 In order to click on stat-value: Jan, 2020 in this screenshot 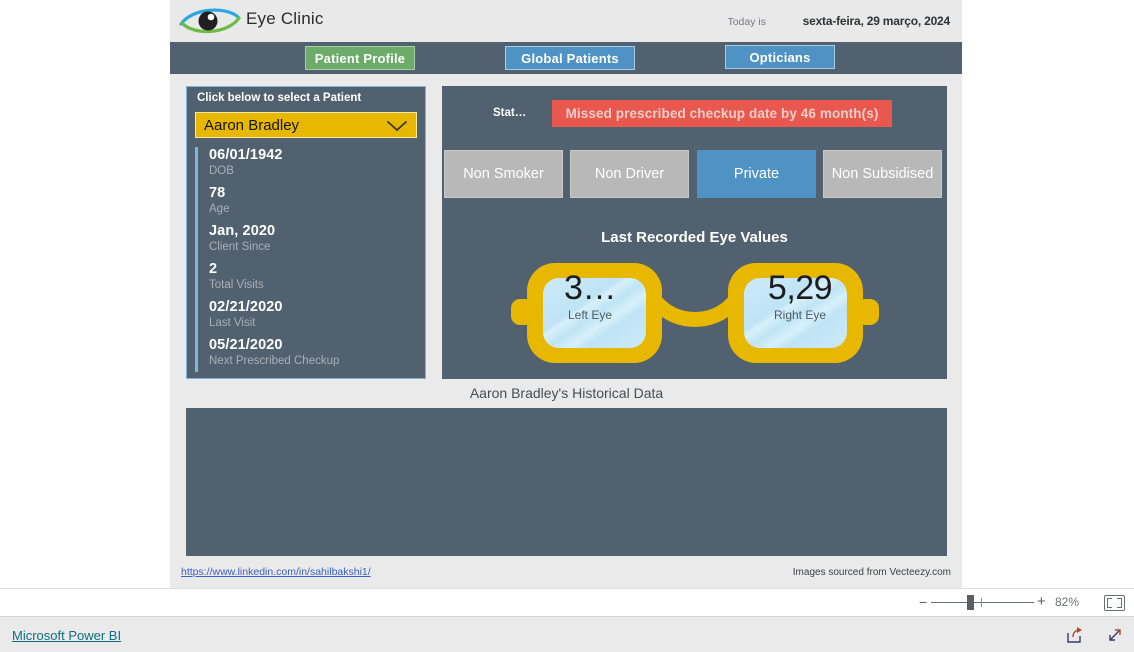, I will do `click(242, 231)`.